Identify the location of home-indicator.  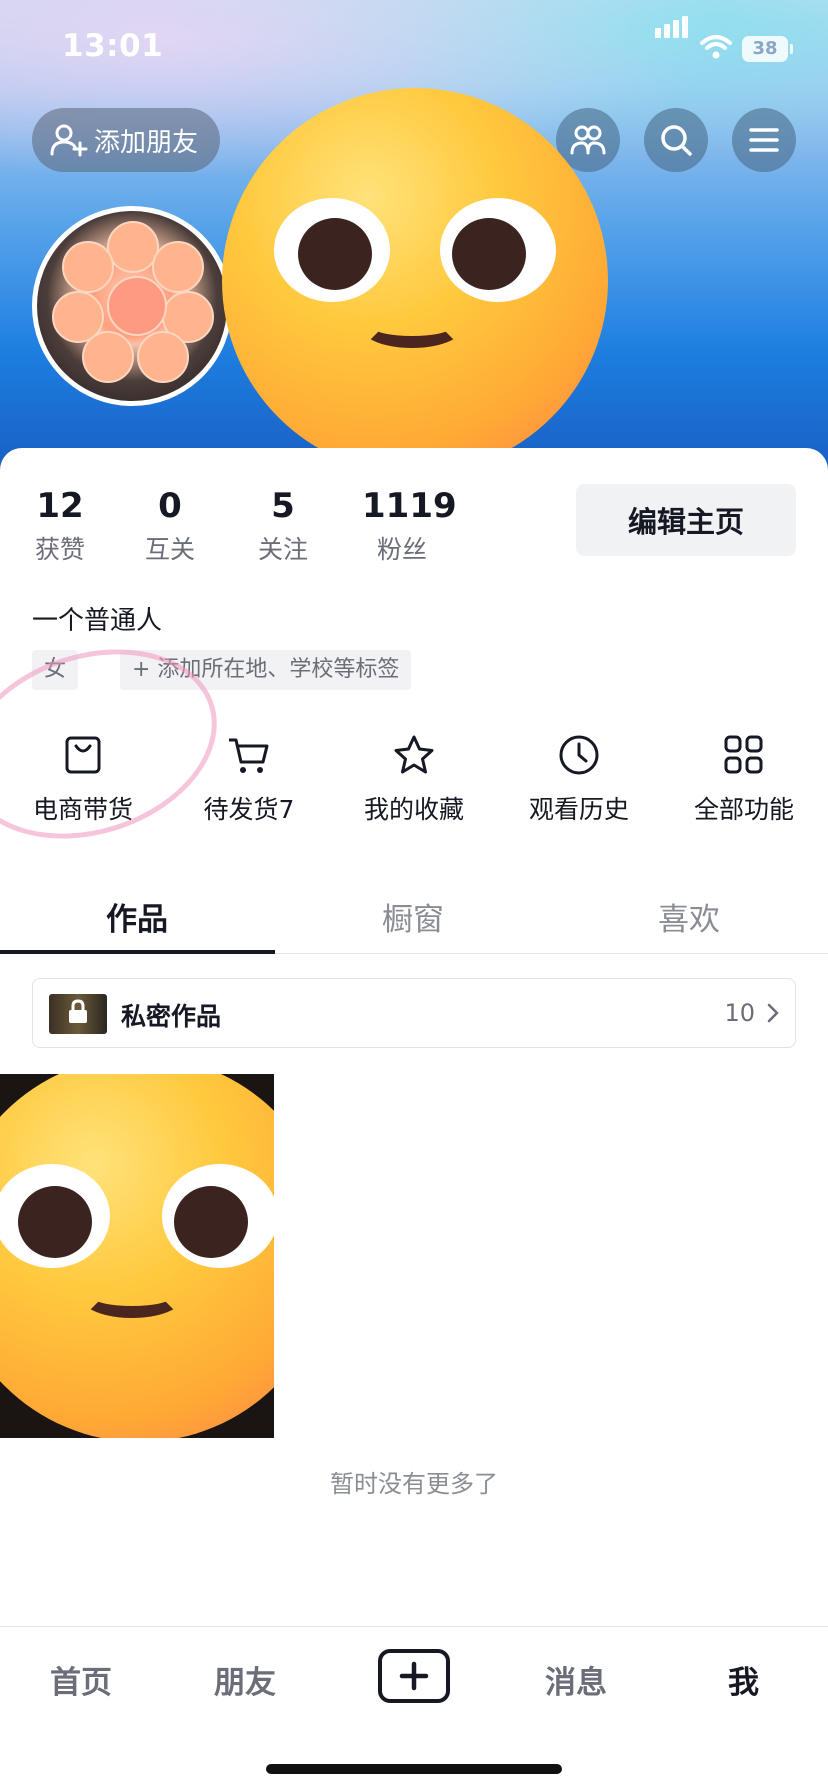
(414, 1769).